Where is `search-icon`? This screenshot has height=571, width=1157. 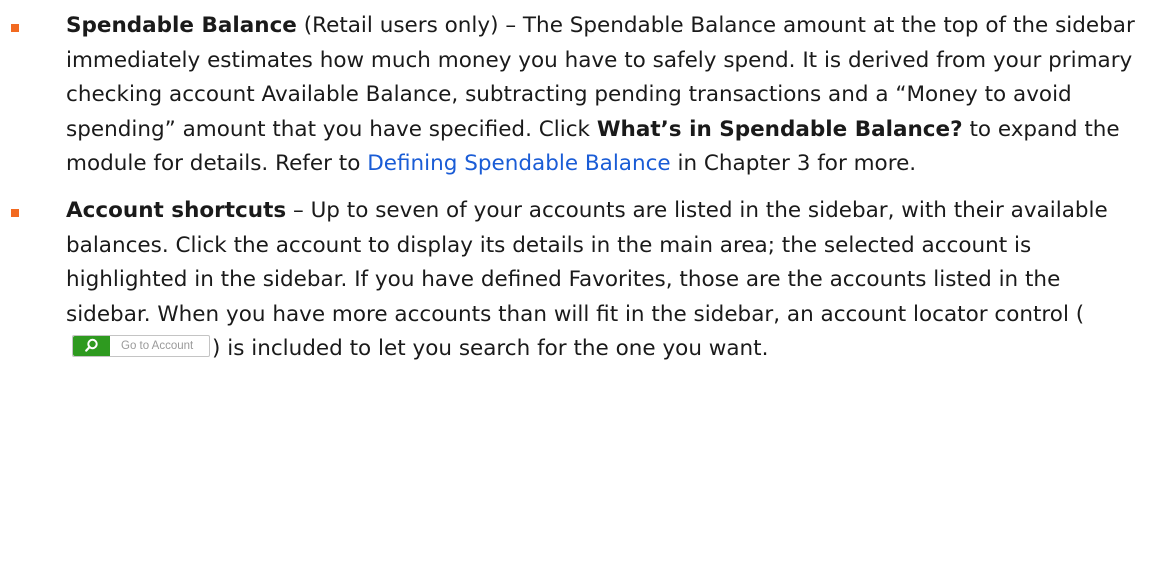
search-icon is located at coordinates (91, 346).